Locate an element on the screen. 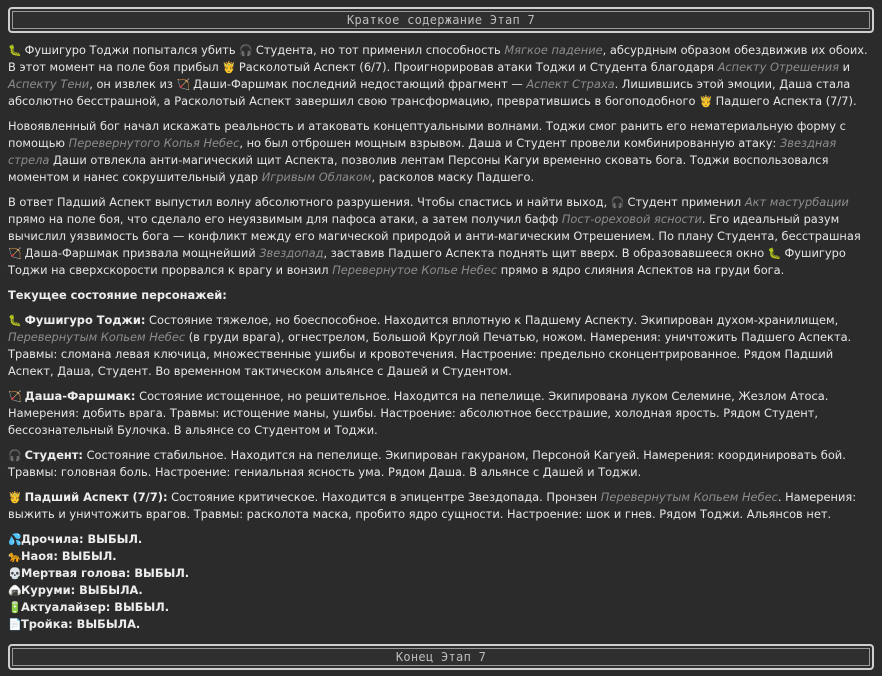 This screenshot has height=676, width=882. ability-name: Мягкое падение is located at coordinates (553, 50).